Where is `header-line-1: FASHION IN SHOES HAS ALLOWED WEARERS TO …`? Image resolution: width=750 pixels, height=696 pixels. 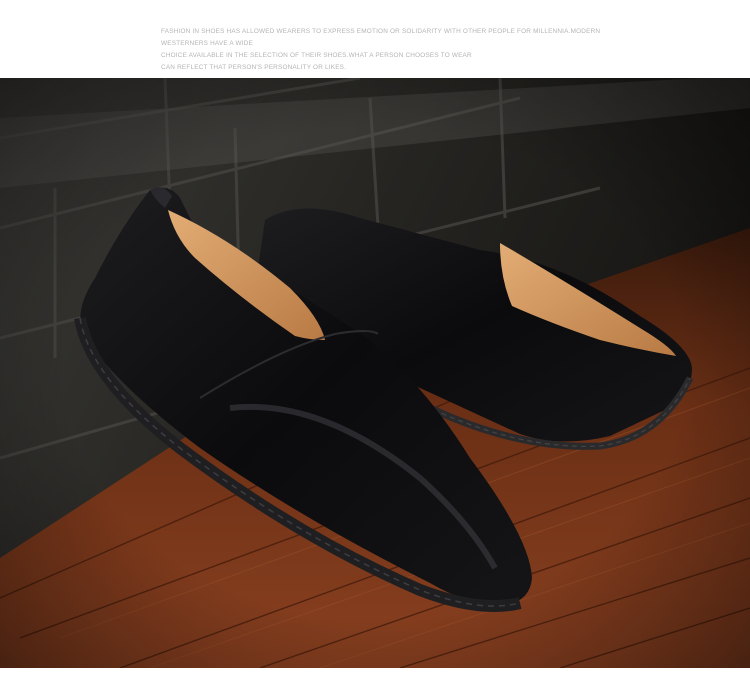 header-line-1: FASHION IN SHOES HAS ALLOWED WEARERS TO … is located at coordinates (381, 31).